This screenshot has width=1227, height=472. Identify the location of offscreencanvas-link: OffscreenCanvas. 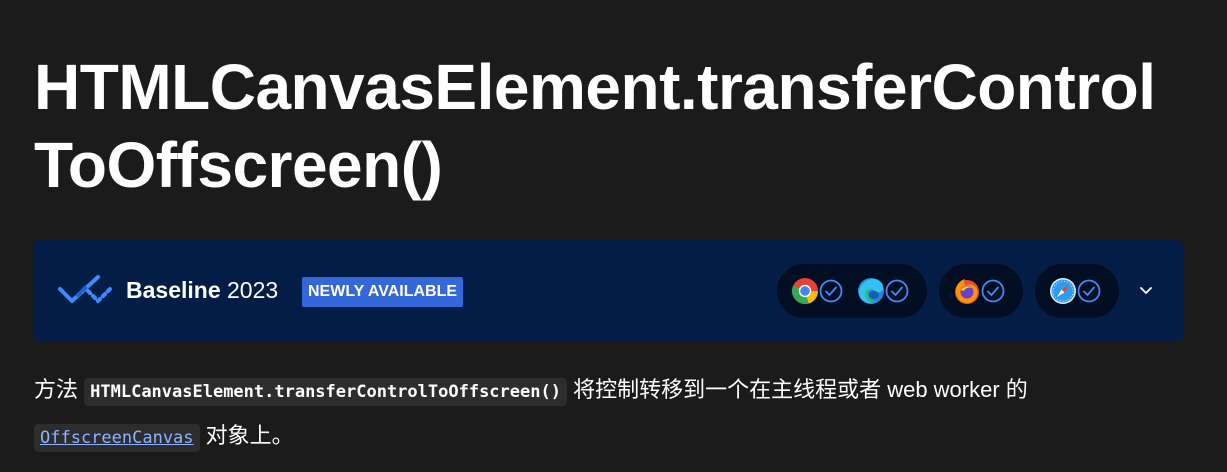
(117, 438).